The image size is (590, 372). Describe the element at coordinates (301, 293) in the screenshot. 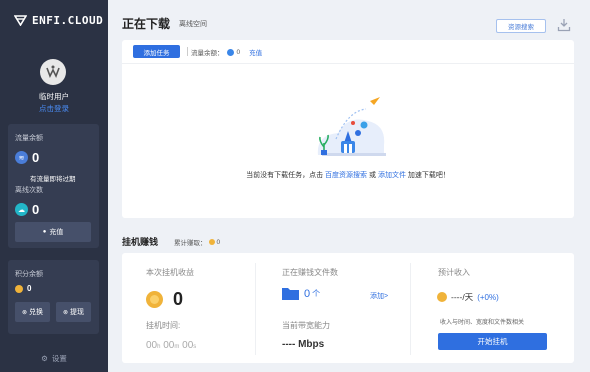

I see `files-row: 0 个` at that location.